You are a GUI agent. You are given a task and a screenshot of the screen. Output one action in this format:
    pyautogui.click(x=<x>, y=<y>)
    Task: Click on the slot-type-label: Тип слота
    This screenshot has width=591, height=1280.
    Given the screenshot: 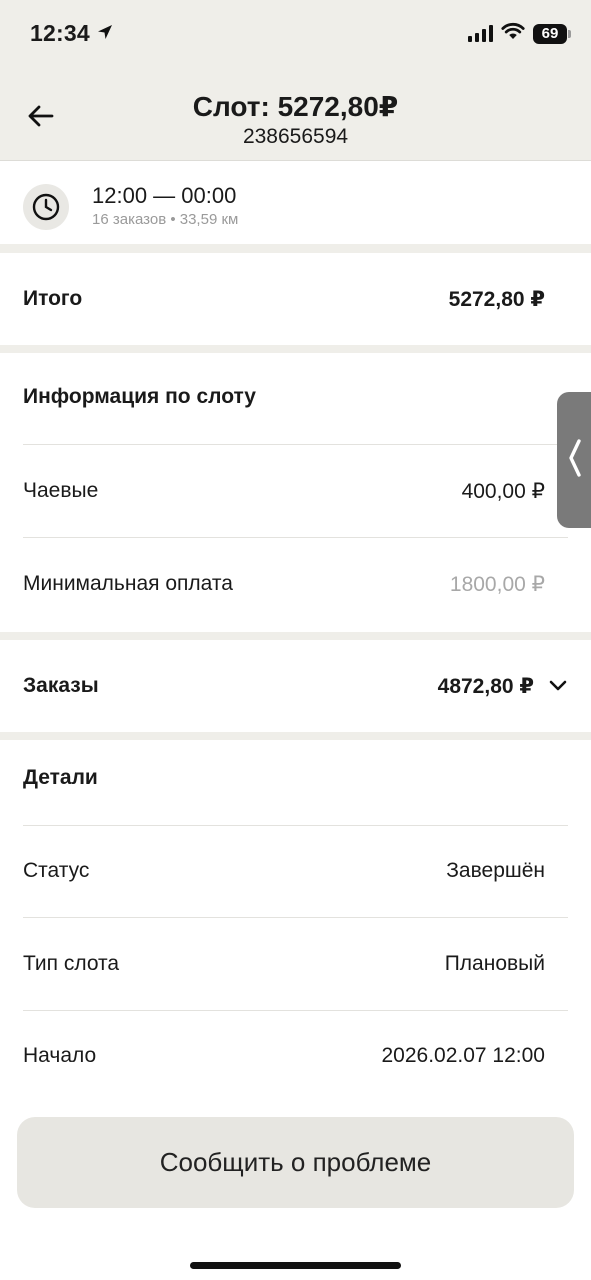 What is the action you would take?
    pyautogui.click(x=71, y=963)
    